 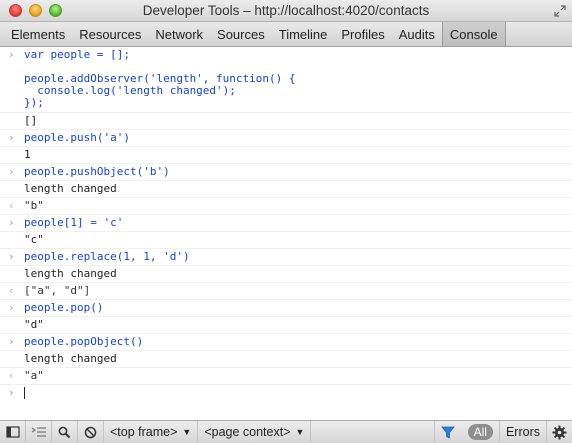 I want to click on settings-button, so click(x=559, y=432).